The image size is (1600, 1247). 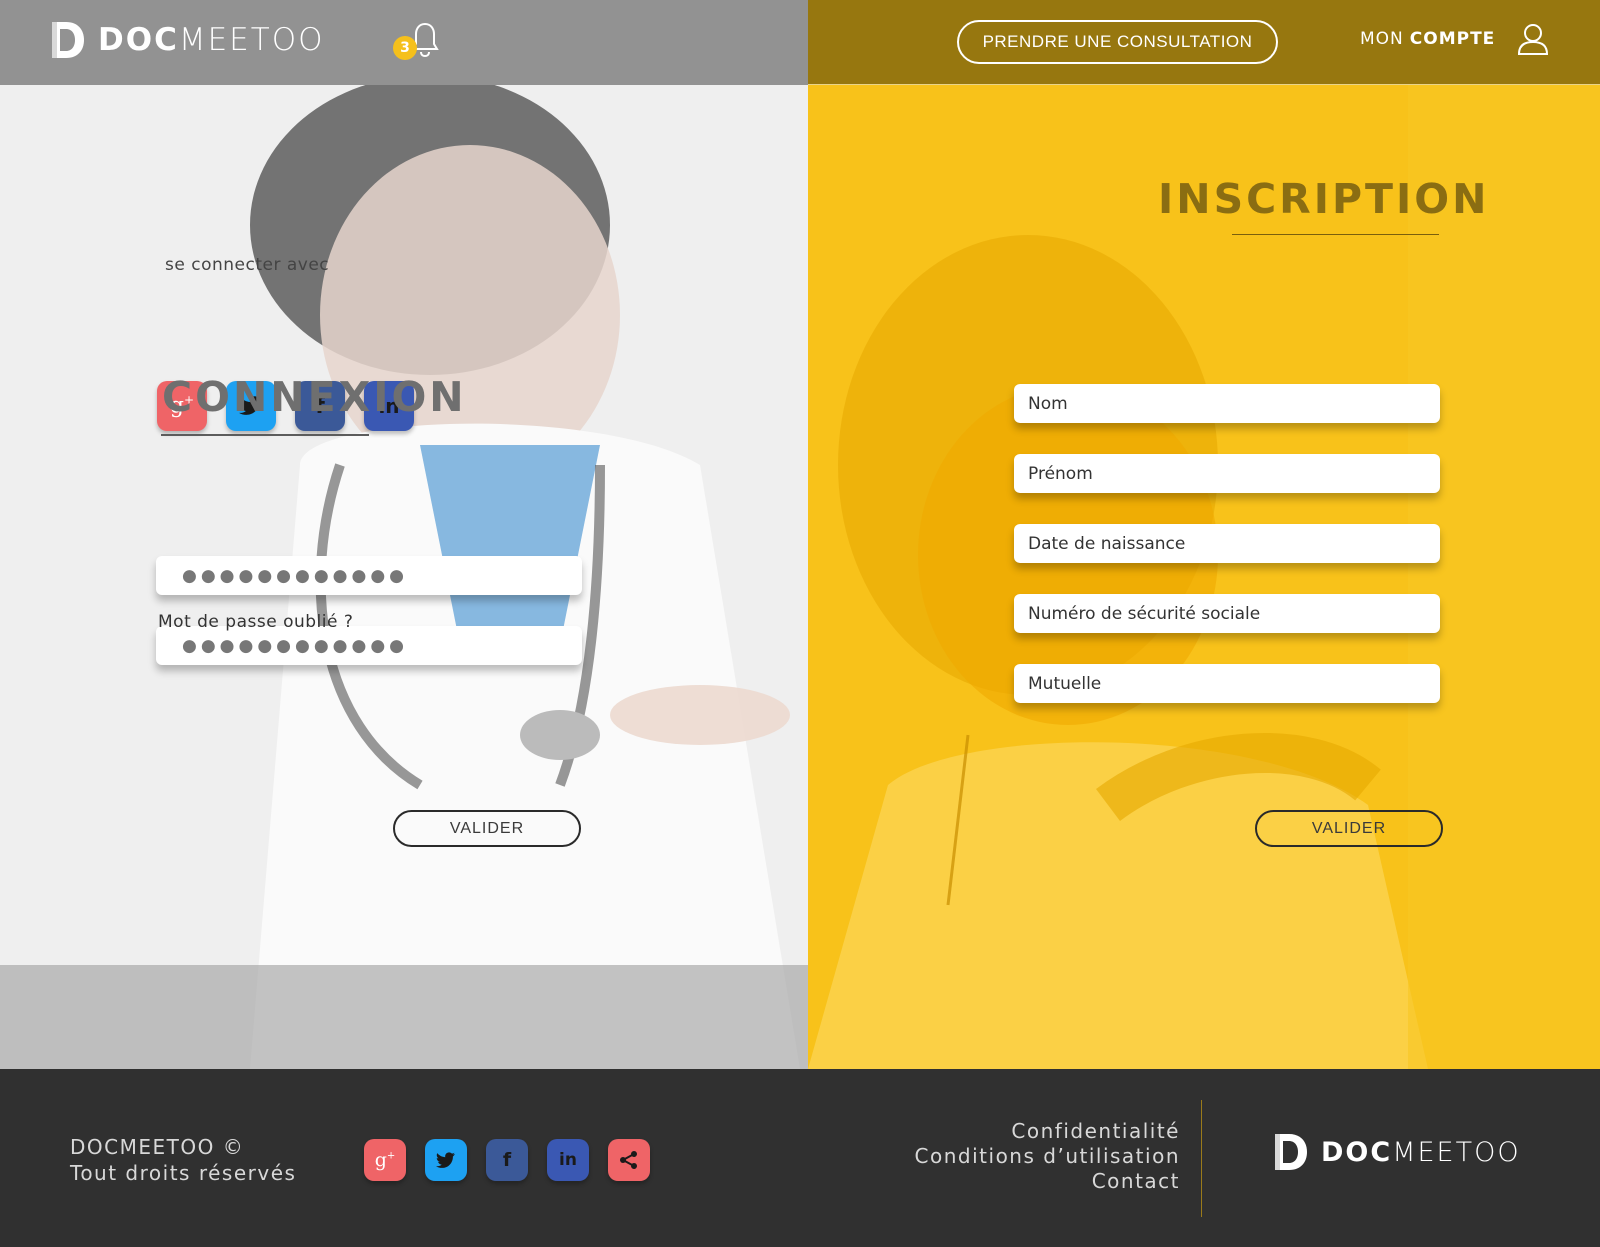 I want to click on account-label-strong: COMPTE, so click(x=1452, y=39).